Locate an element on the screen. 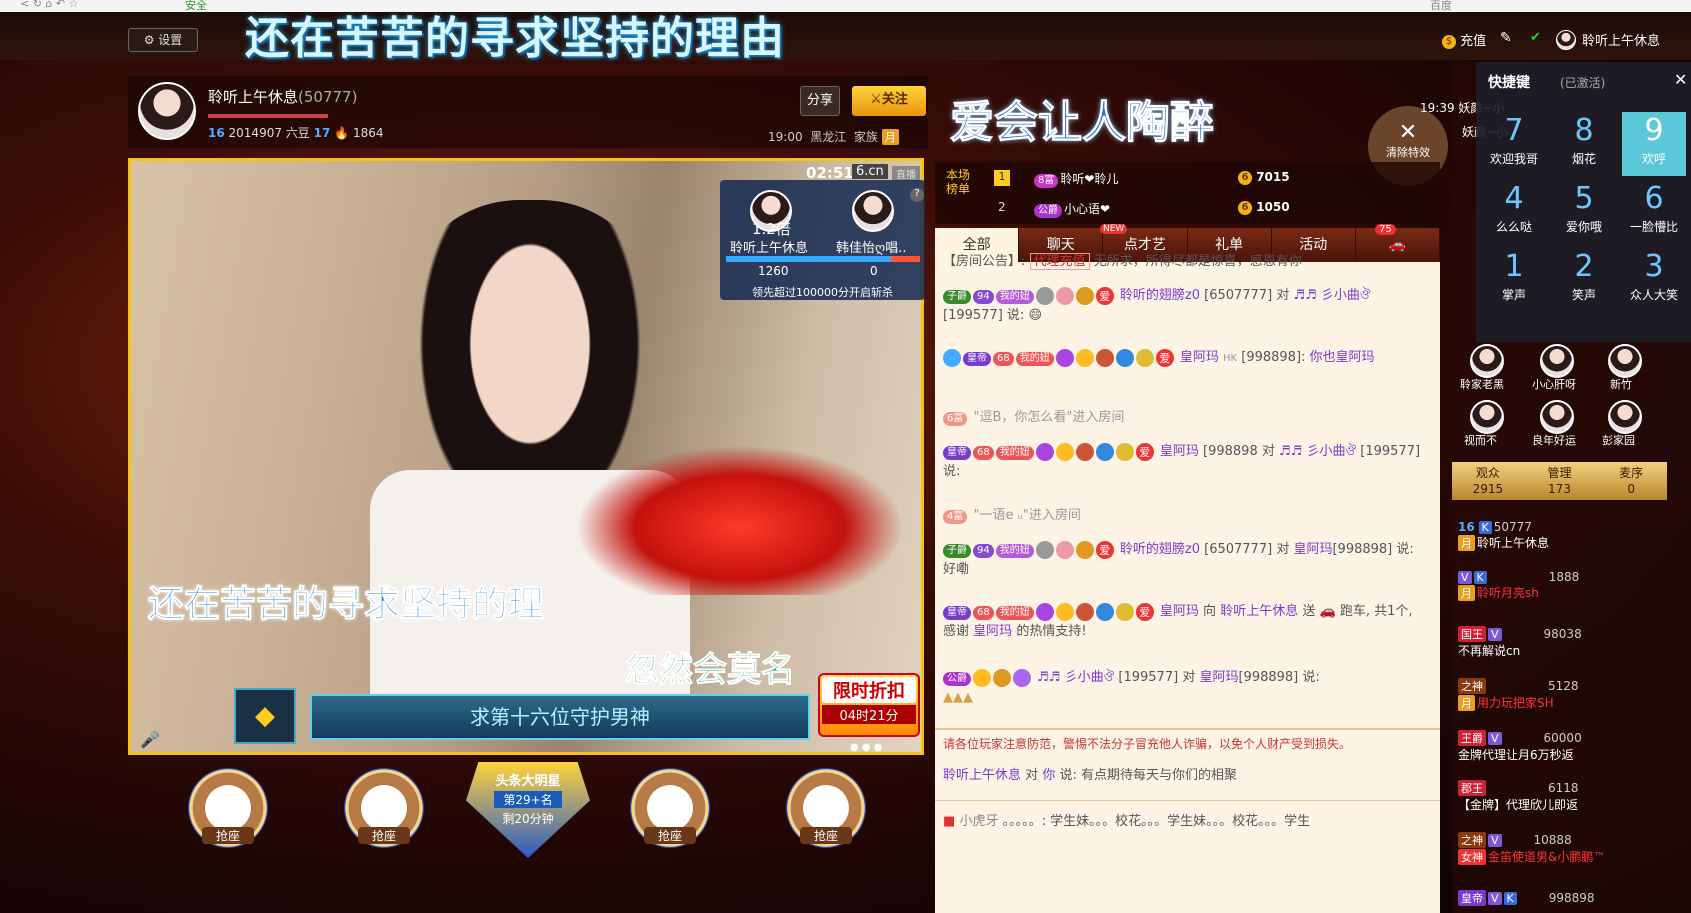 This screenshot has height=913, width=1691. hotkey-6: 6 一脸懵比 is located at coordinates (1654, 212).